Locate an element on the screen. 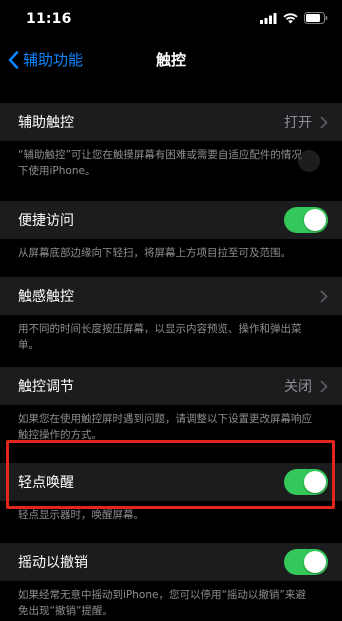 The image size is (342, 621). status-icons is located at coordinates (294, 18).